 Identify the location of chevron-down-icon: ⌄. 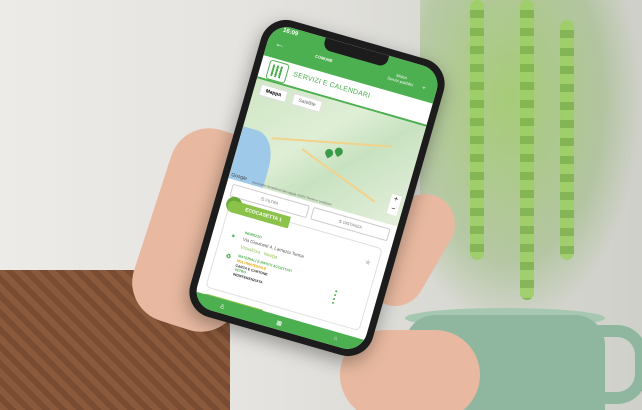
(424, 86).